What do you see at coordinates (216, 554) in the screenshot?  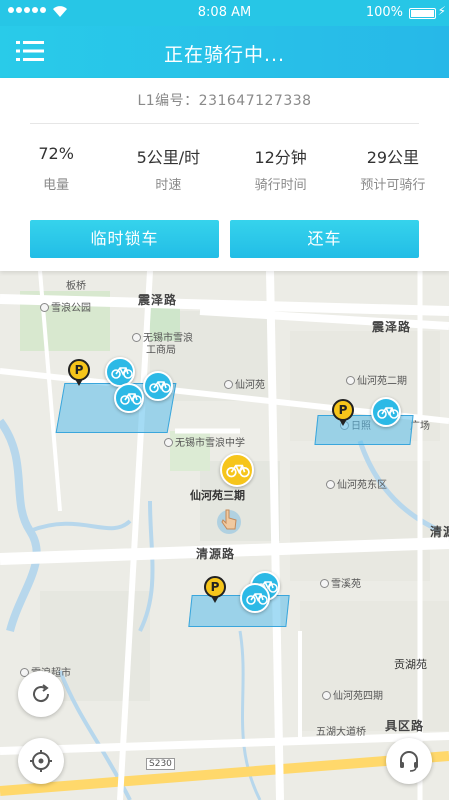 I see `road-label: 清源路` at bounding box center [216, 554].